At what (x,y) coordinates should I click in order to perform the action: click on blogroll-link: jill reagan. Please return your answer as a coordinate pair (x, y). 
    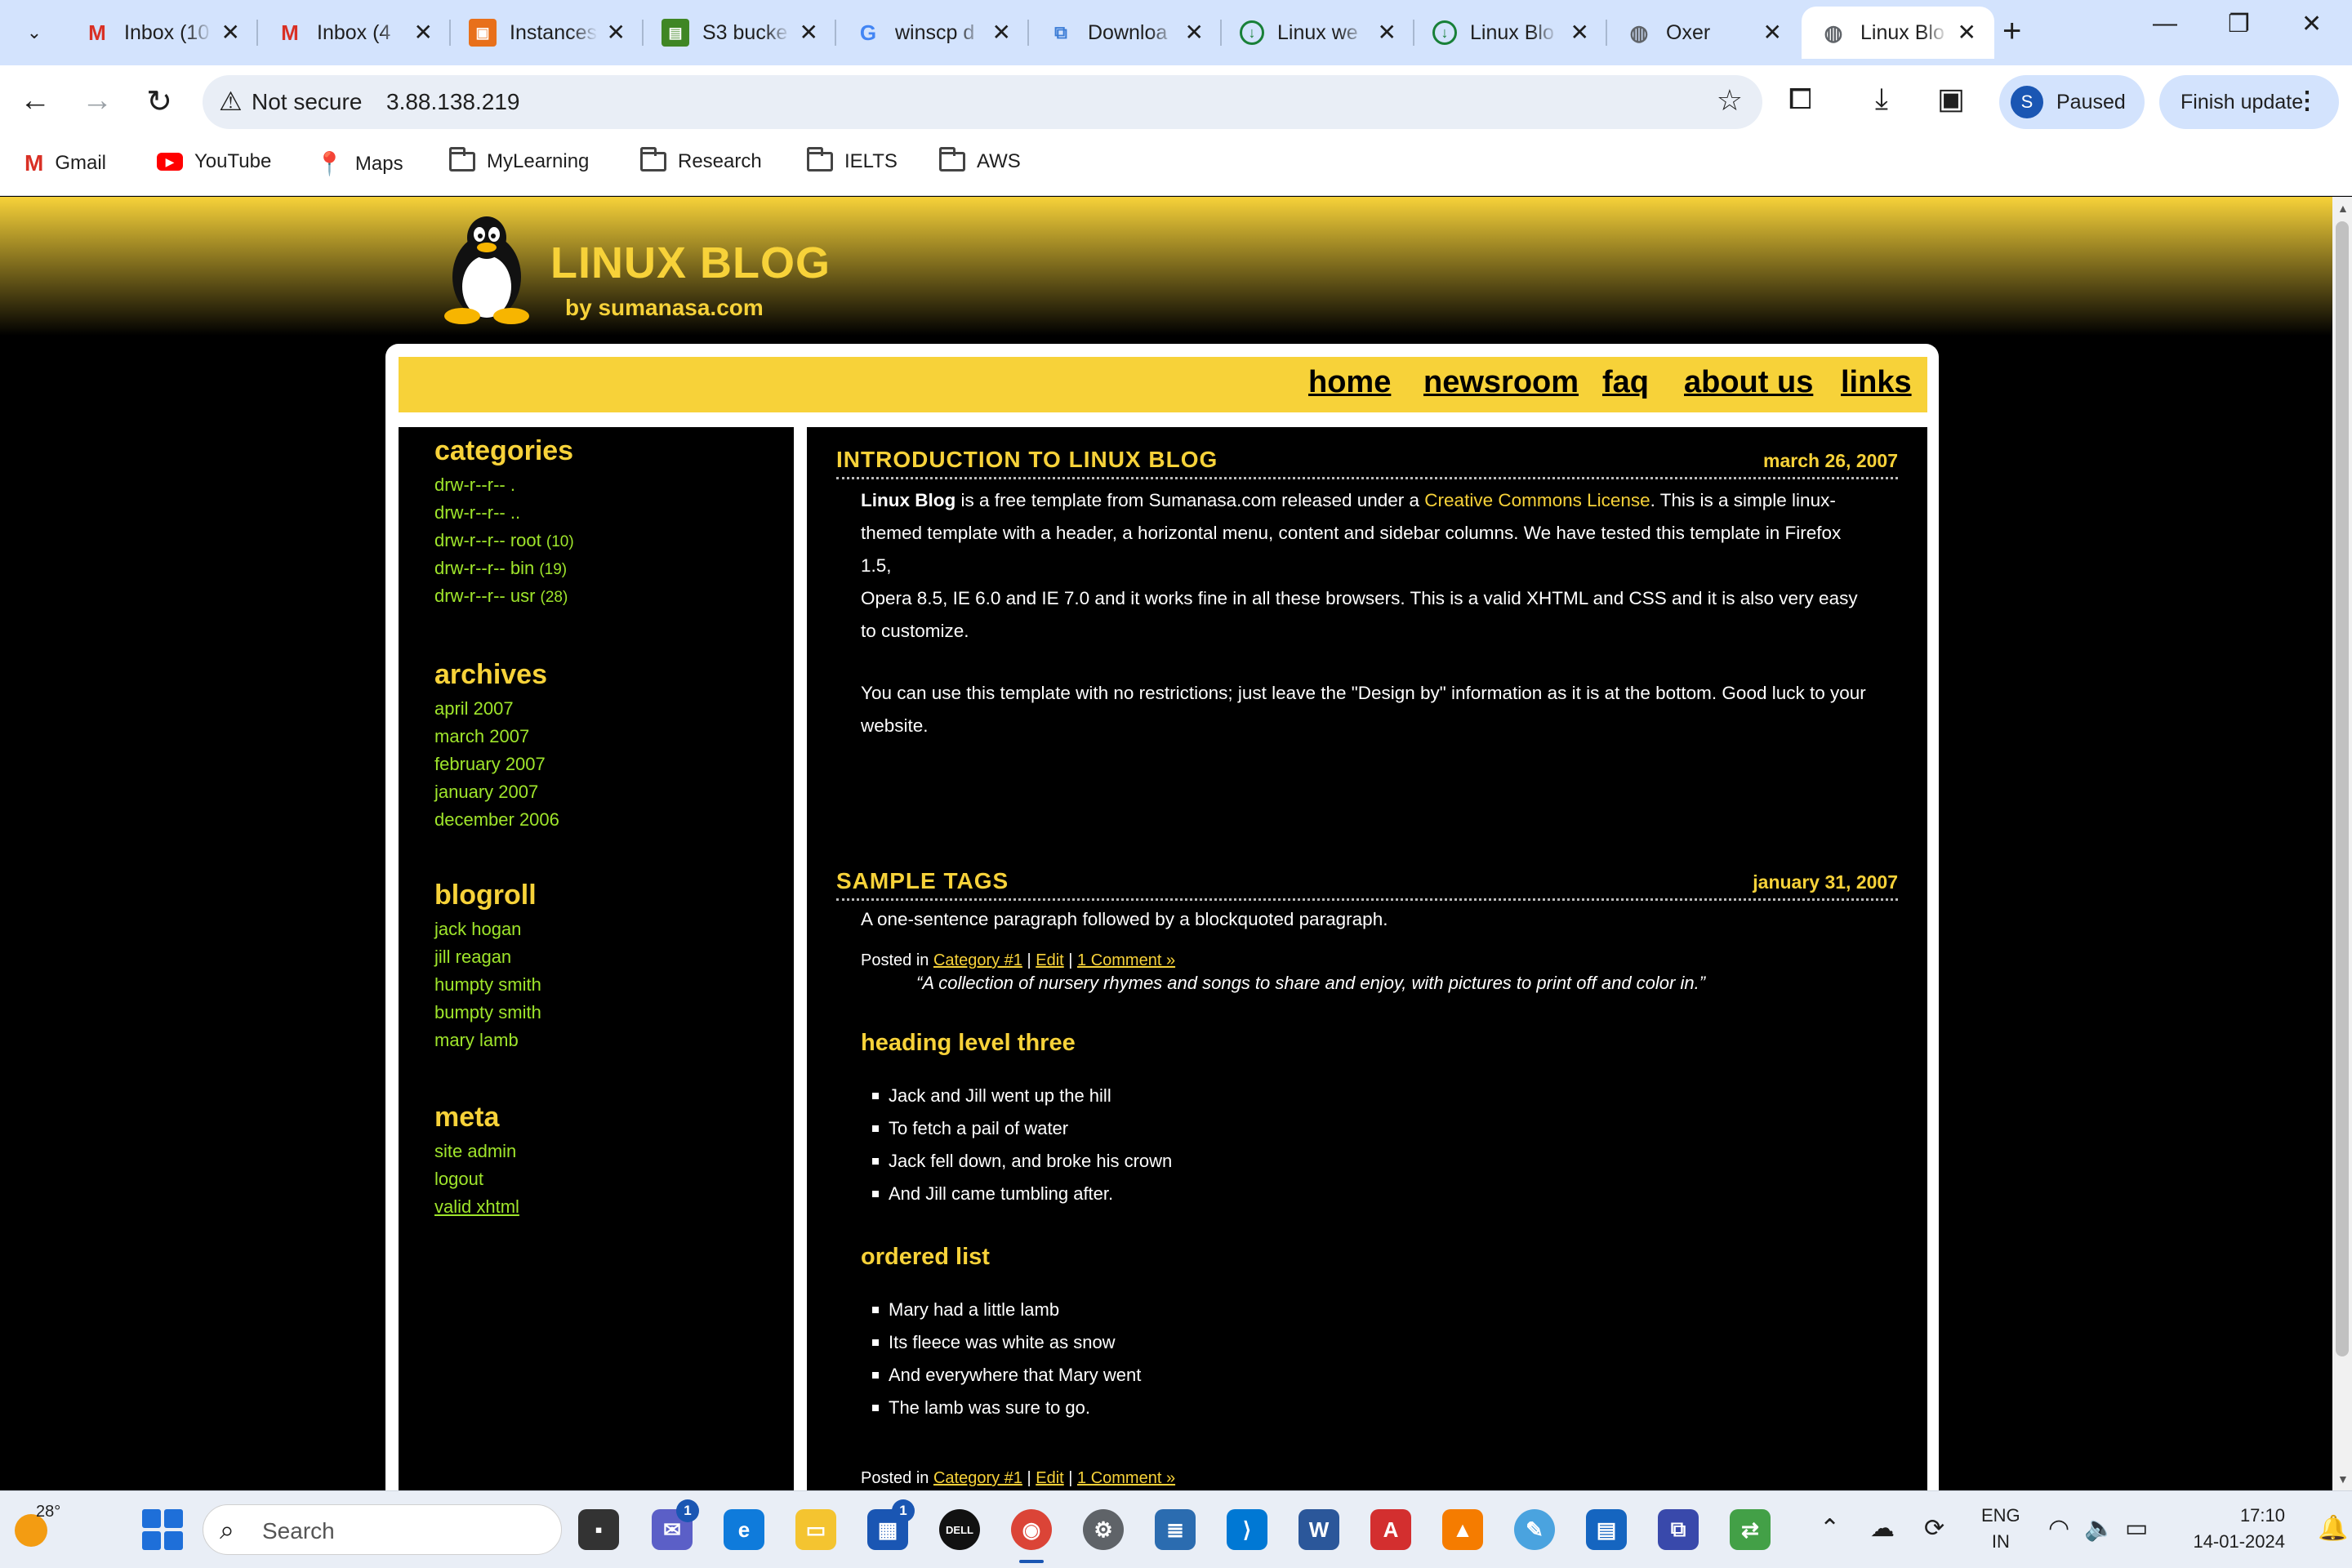
    Looking at the image, I should click on (472, 958).